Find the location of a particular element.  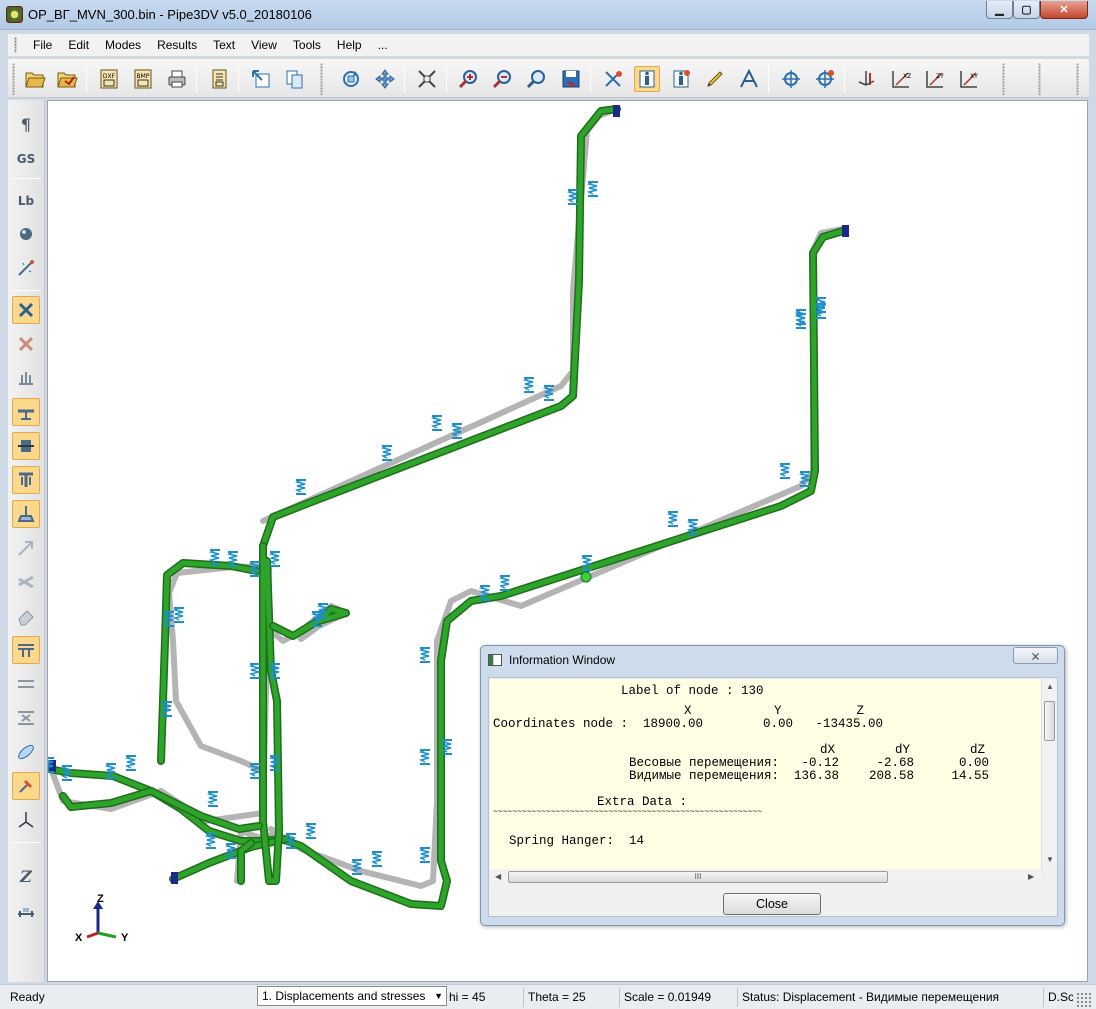

report-button is located at coordinates (219, 79).